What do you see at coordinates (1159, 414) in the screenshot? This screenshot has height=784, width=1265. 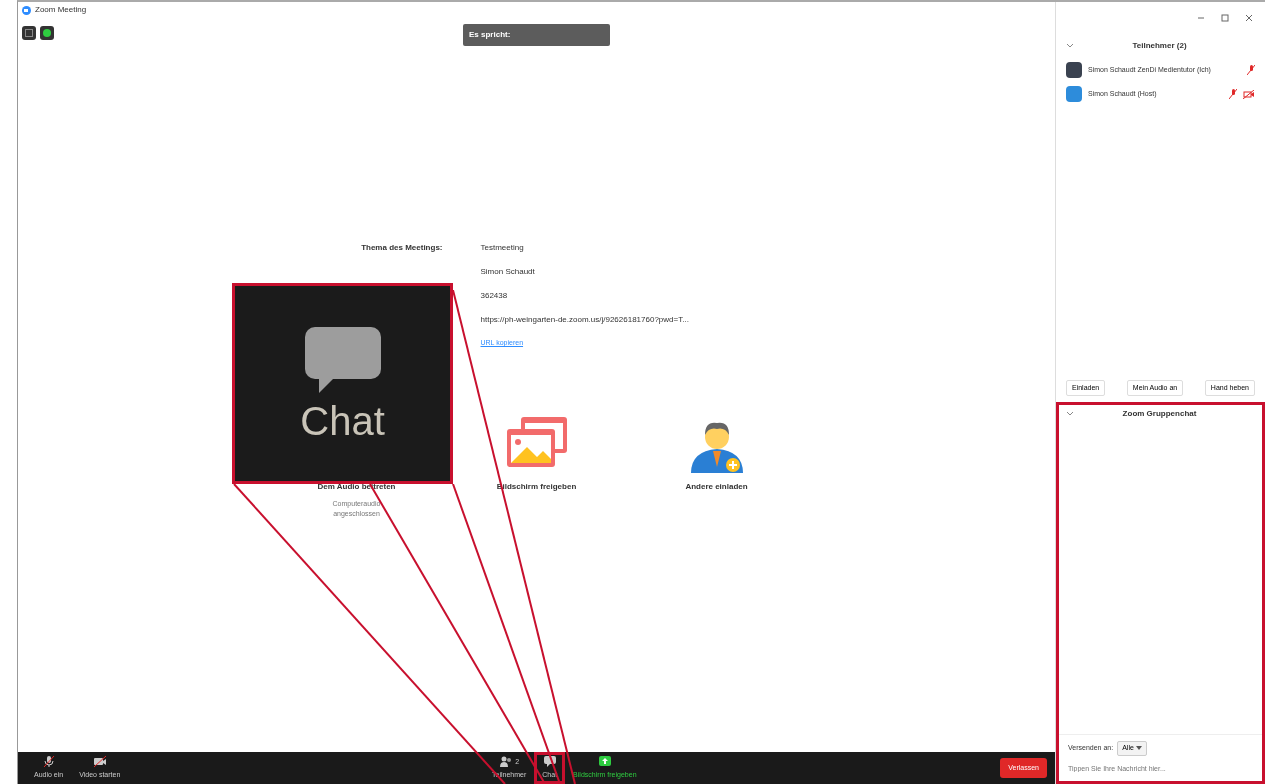 I see `panel-title: Zoom Gruppenchat` at bounding box center [1159, 414].